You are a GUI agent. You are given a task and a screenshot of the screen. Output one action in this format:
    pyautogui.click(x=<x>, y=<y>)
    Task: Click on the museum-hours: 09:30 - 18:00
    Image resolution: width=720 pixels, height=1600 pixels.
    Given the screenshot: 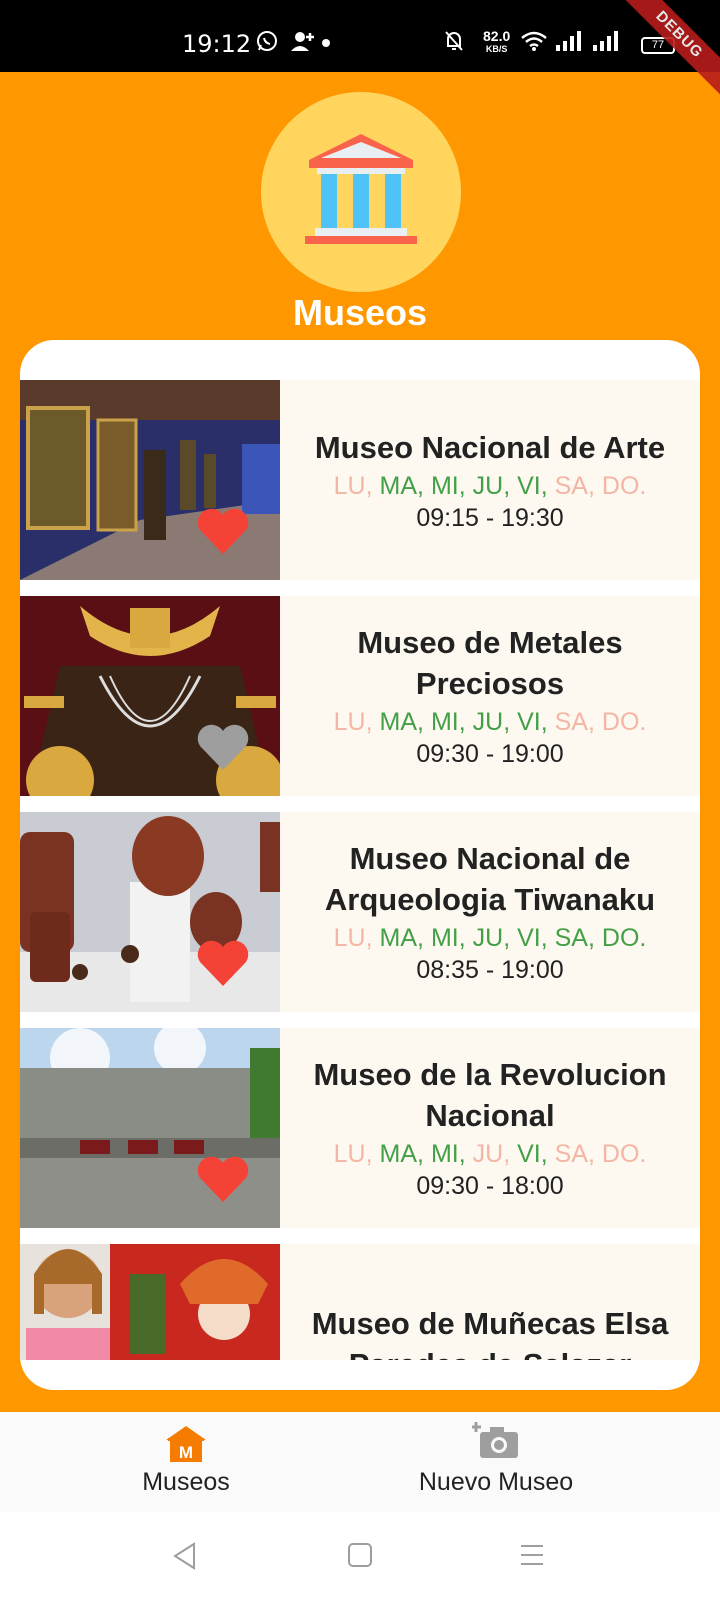 What is the action you would take?
    pyautogui.click(x=490, y=1186)
    